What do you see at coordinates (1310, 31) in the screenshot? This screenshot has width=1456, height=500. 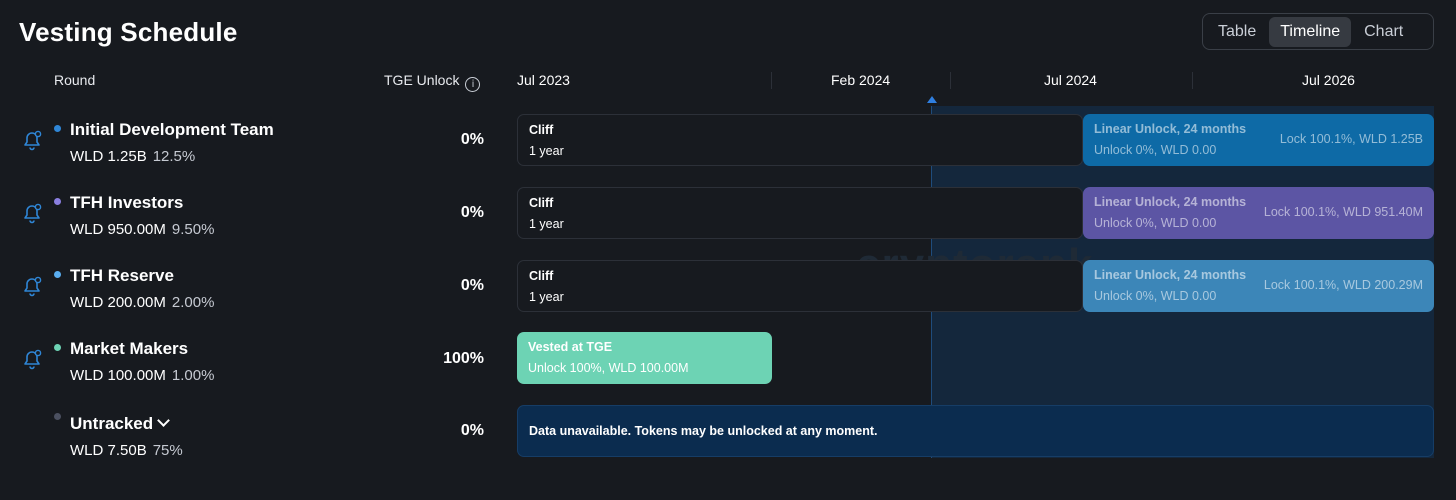 I see `timeline-view-button: Timeline` at bounding box center [1310, 31].